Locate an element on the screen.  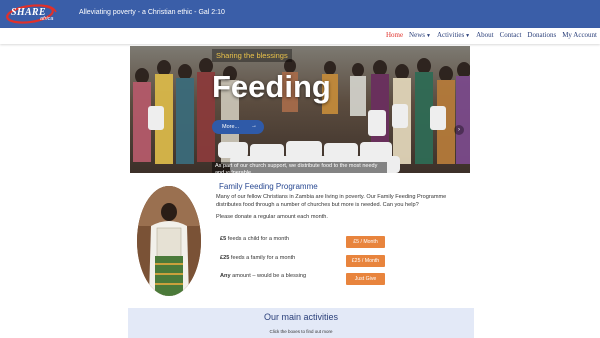
logo-subtext: africa is located at coordinates (47, 19).